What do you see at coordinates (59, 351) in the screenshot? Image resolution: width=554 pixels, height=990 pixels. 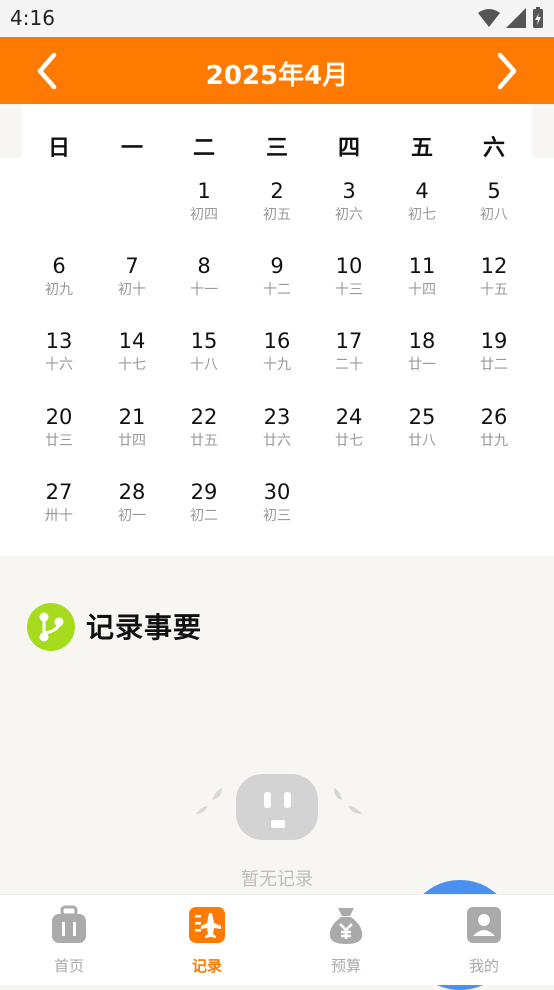 I see `calendar-day: 13 十六` at bounding box center [59, 351].